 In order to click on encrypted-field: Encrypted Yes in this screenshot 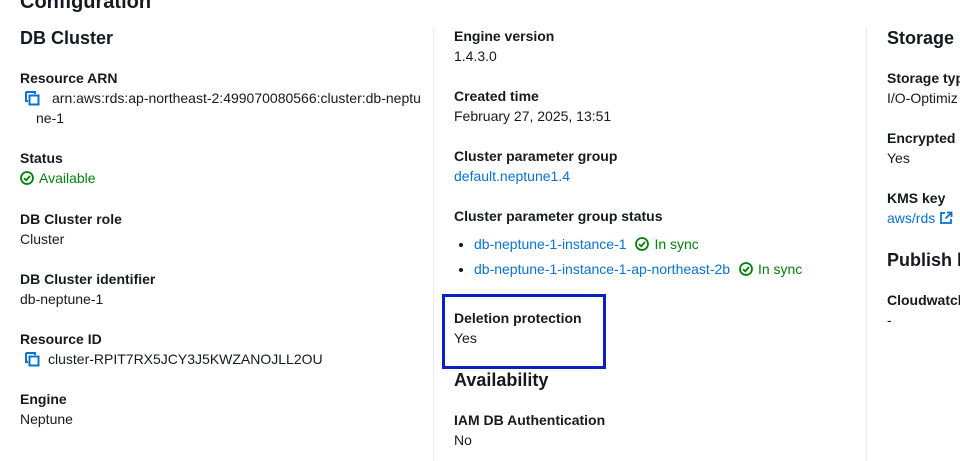, I will do `click(921, 148)`.